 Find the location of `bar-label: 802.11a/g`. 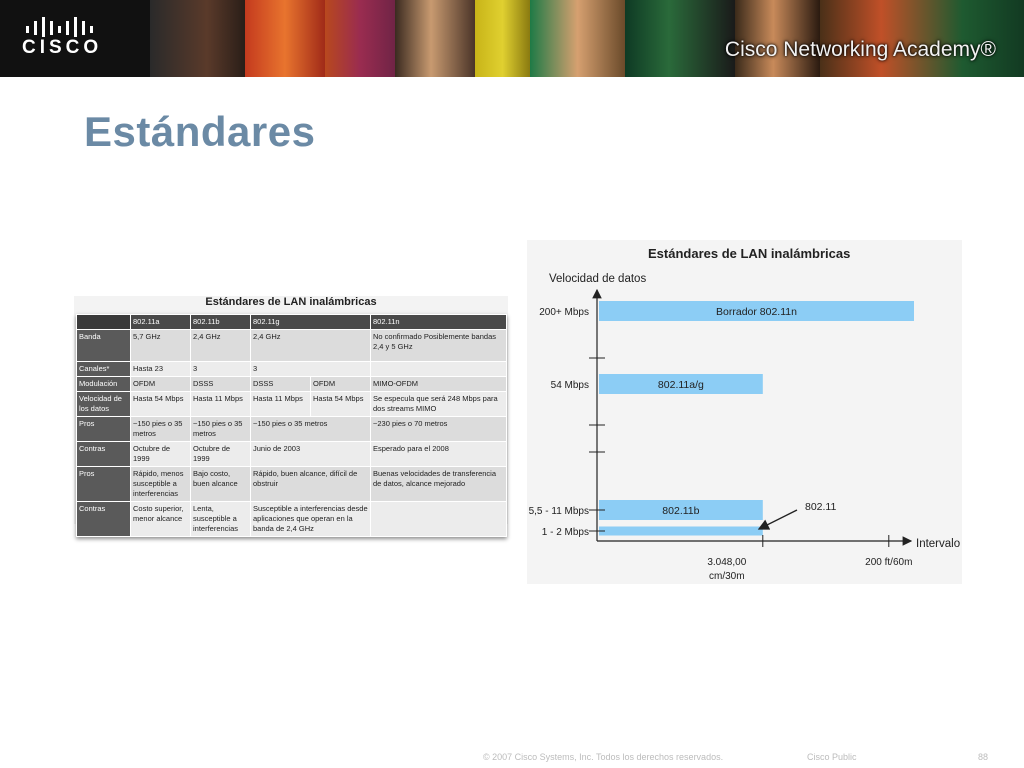

bar-label: 802.11a/g is located at coordinates (681, 385).